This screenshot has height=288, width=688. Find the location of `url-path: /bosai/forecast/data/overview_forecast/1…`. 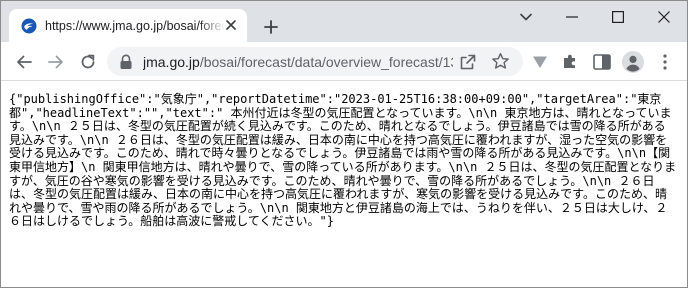

url-path: /bosai/forecast/data/overview_forecast/1… is located at coordinates (326, 62).